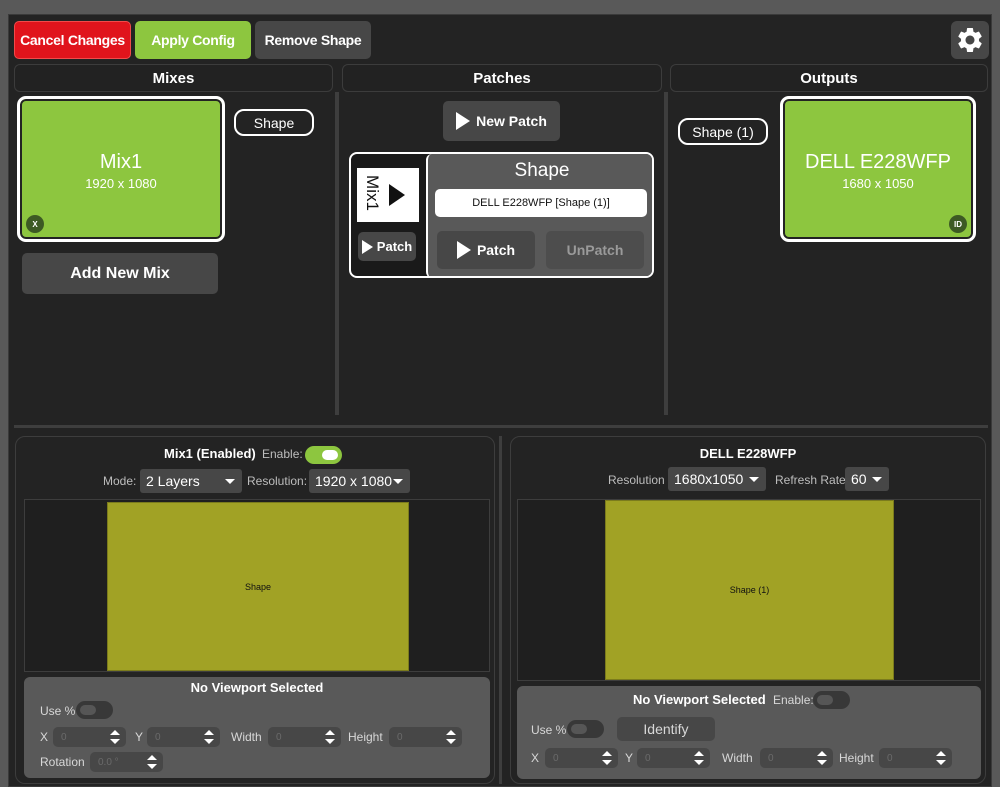 Image resolution: width=1000 pixels, height=787 pixels. I want to click on identify-badge: ID, so click(958, 224).